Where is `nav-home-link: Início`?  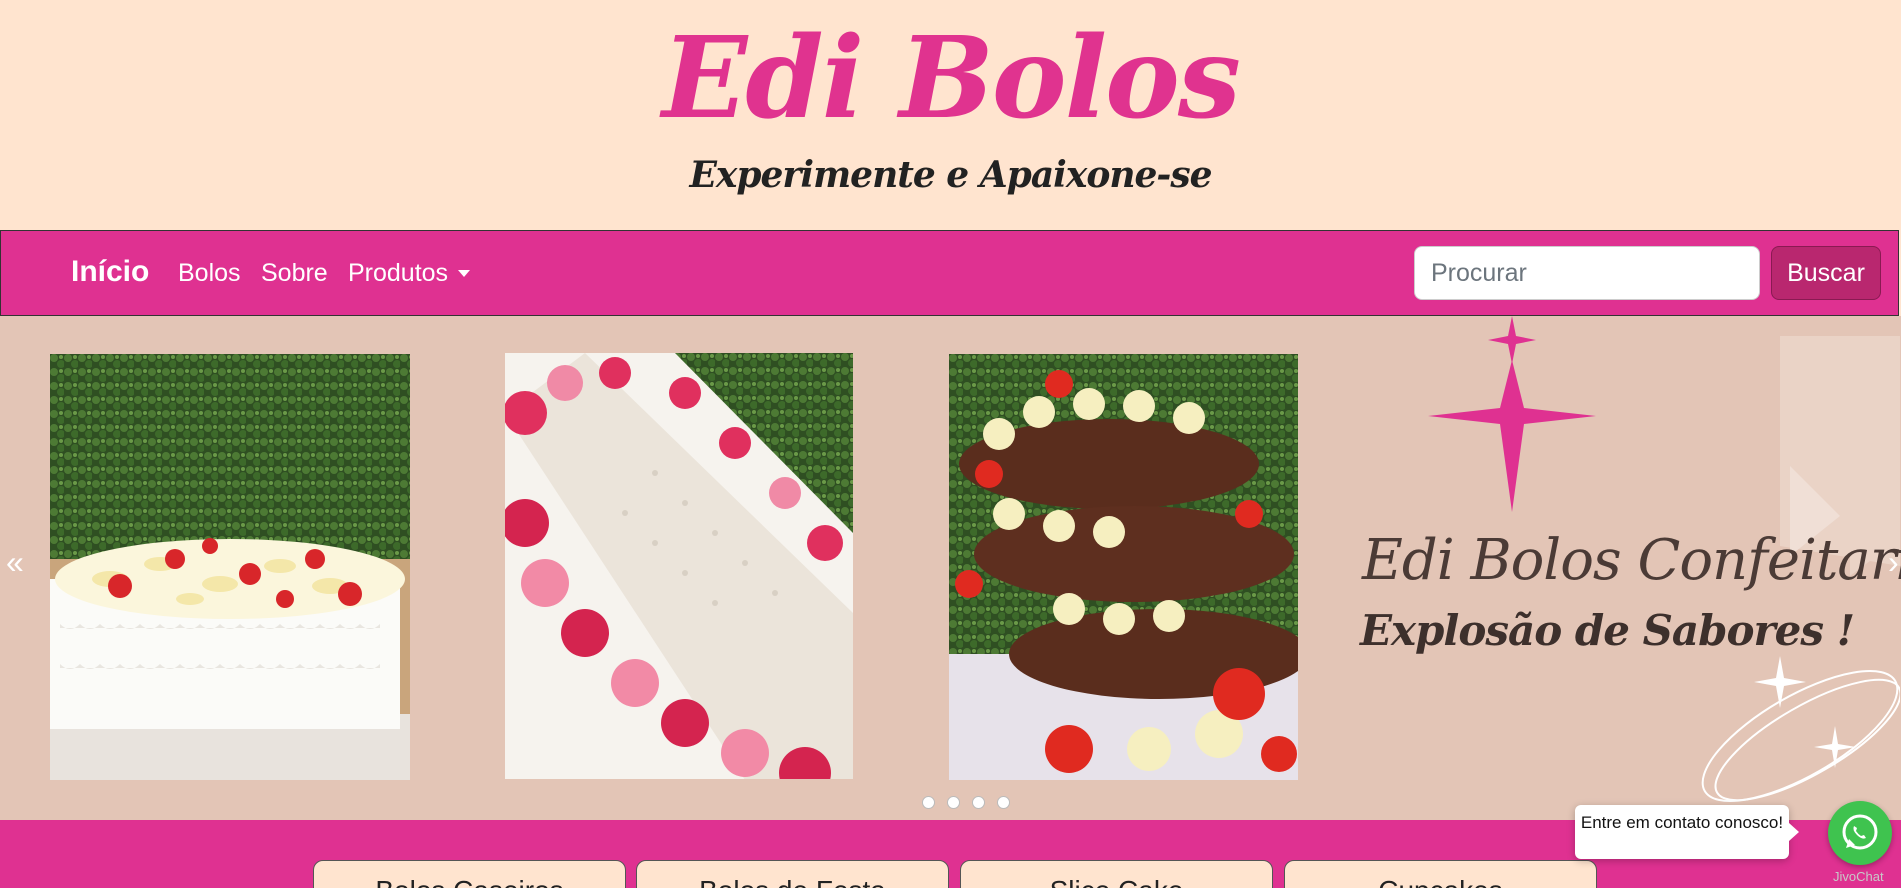 nav-home-link: Início is located at coordinates (110, 272).